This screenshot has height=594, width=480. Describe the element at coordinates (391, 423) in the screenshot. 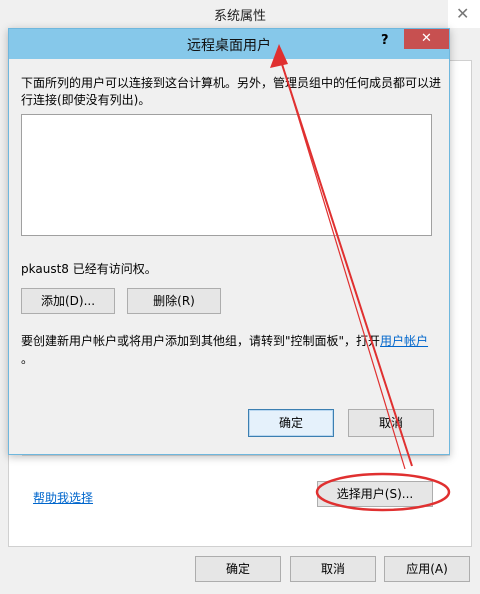

I see `dialog-cancel-button: 取消` at that location.